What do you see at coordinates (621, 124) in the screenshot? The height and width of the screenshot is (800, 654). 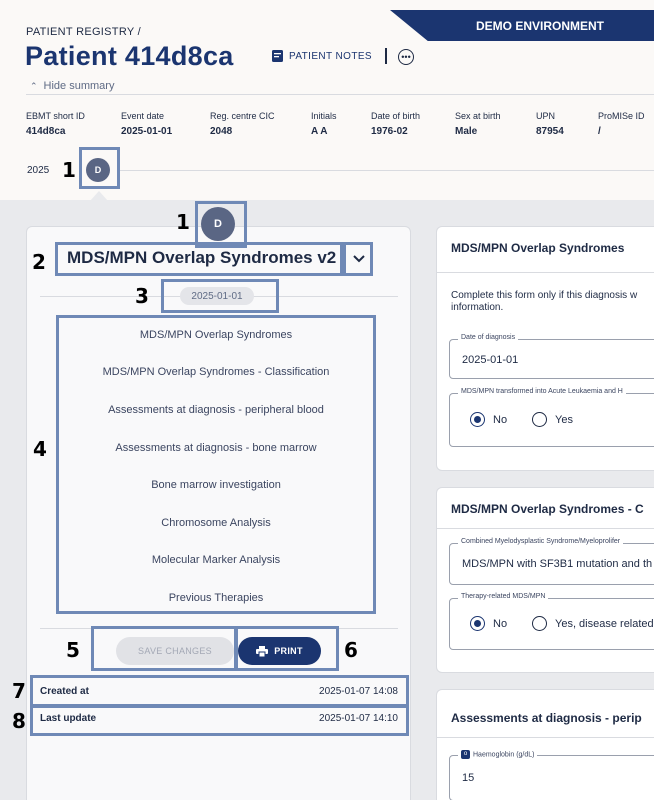 I see `summary-field-promise-id: ProMISe ID /` at bounding box center [621, 124].